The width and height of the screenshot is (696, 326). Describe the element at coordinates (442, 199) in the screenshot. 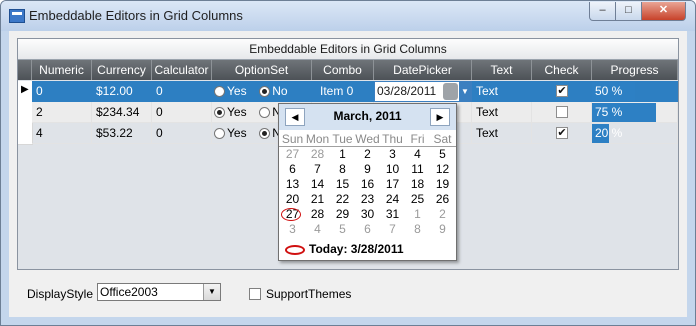

I see `calendar-day: 26` at that location.